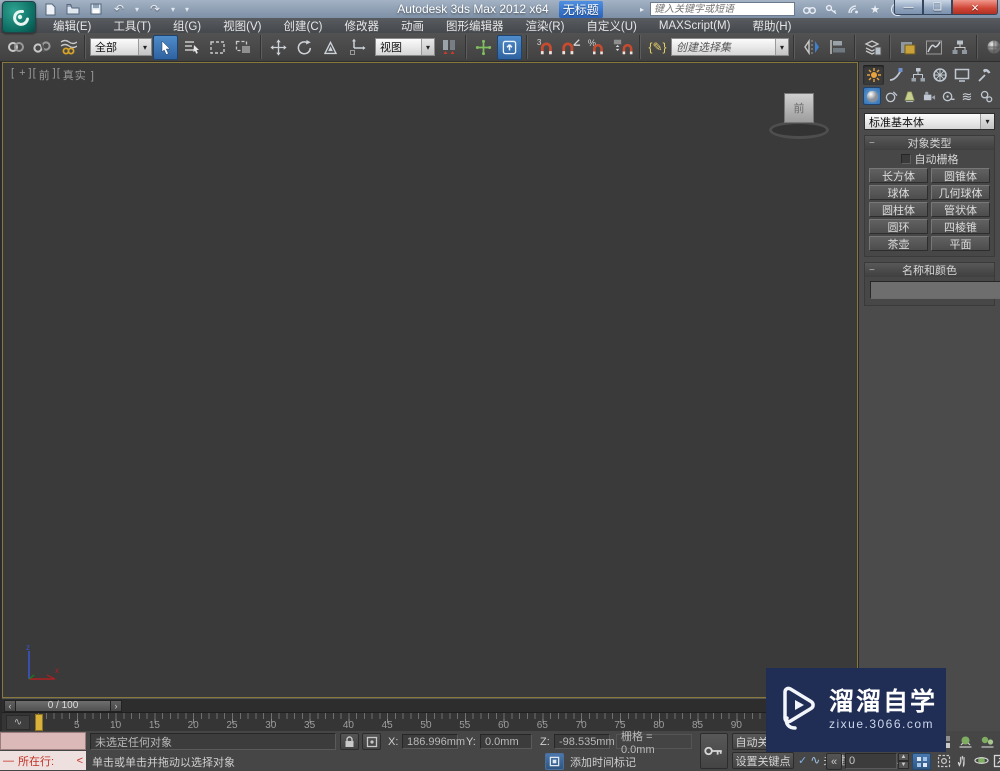  Describe the element at coordinates (991, 47) in the screenshot. I see `material-editor-button` at that location.